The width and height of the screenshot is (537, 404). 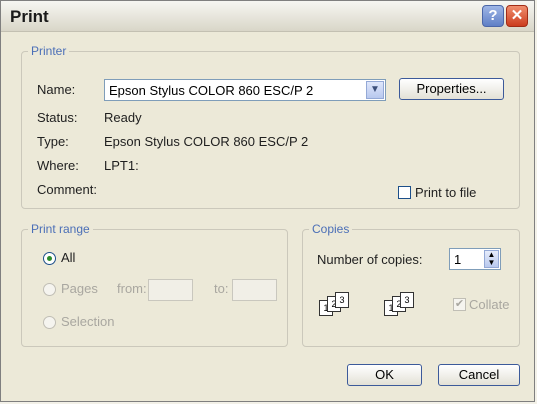 What do you see at coordinates (479, 375) in the screenshot?
I see `cancel-button: Cancel` at bounding box center [479, 375].